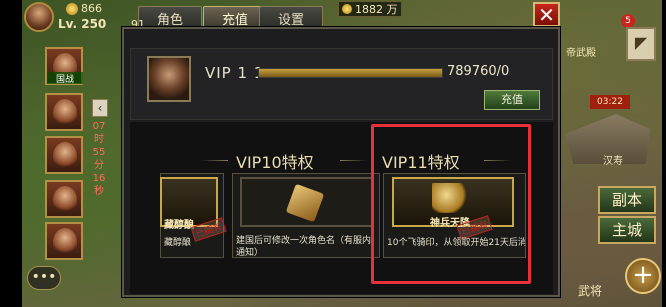 The width and height of the screenshot is (666, 307). I want to click on back-arrow-icon: ◤, so click(641, 44).